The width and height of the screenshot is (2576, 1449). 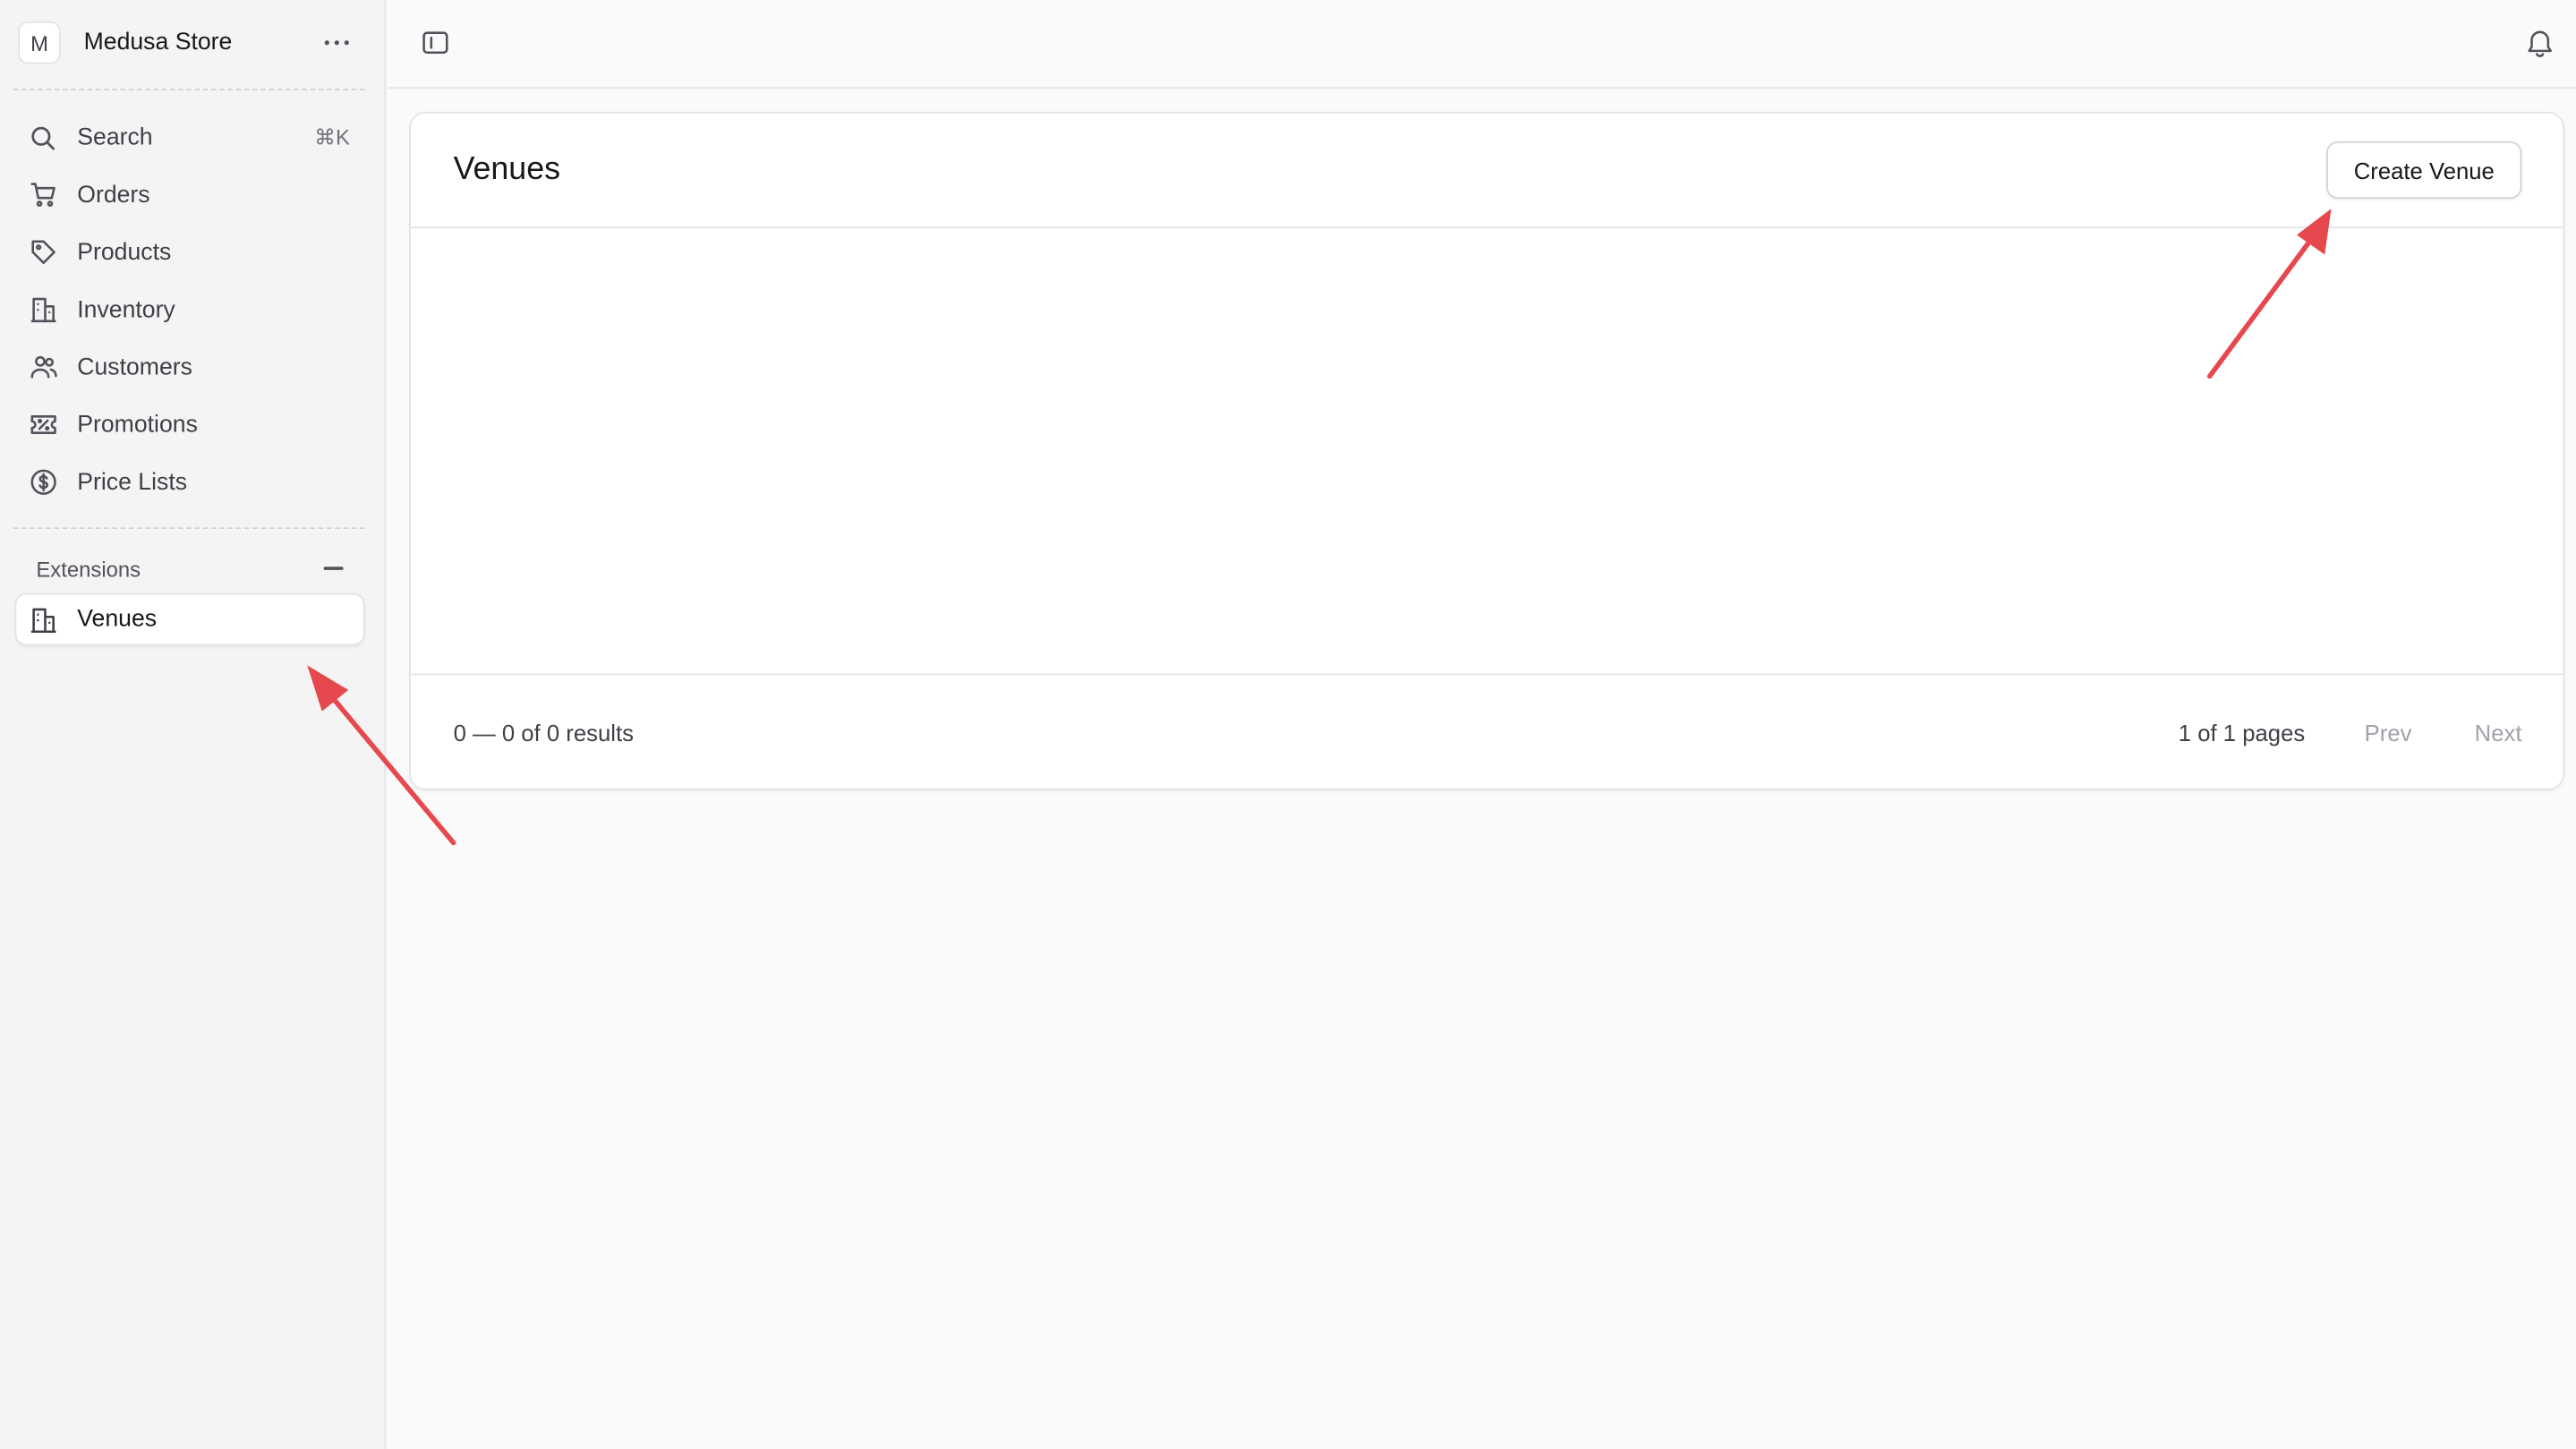 What do you see at coordinates (2539, 42) in the screenshot?
I see `bell-icon` at bounding box center [2539, 42].